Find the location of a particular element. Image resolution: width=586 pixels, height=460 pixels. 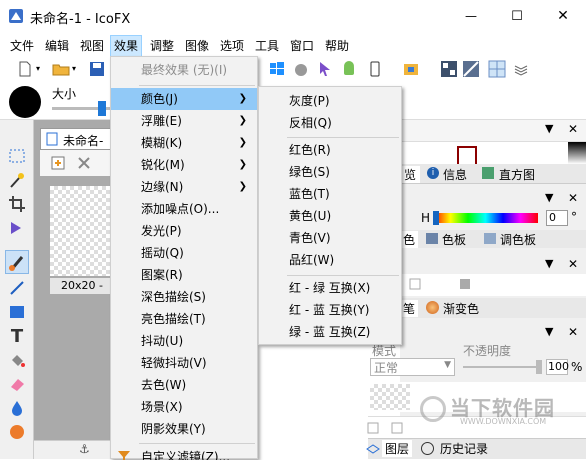

submenu-item-cyan: 青色(V) is located at coordinates (330, 238).